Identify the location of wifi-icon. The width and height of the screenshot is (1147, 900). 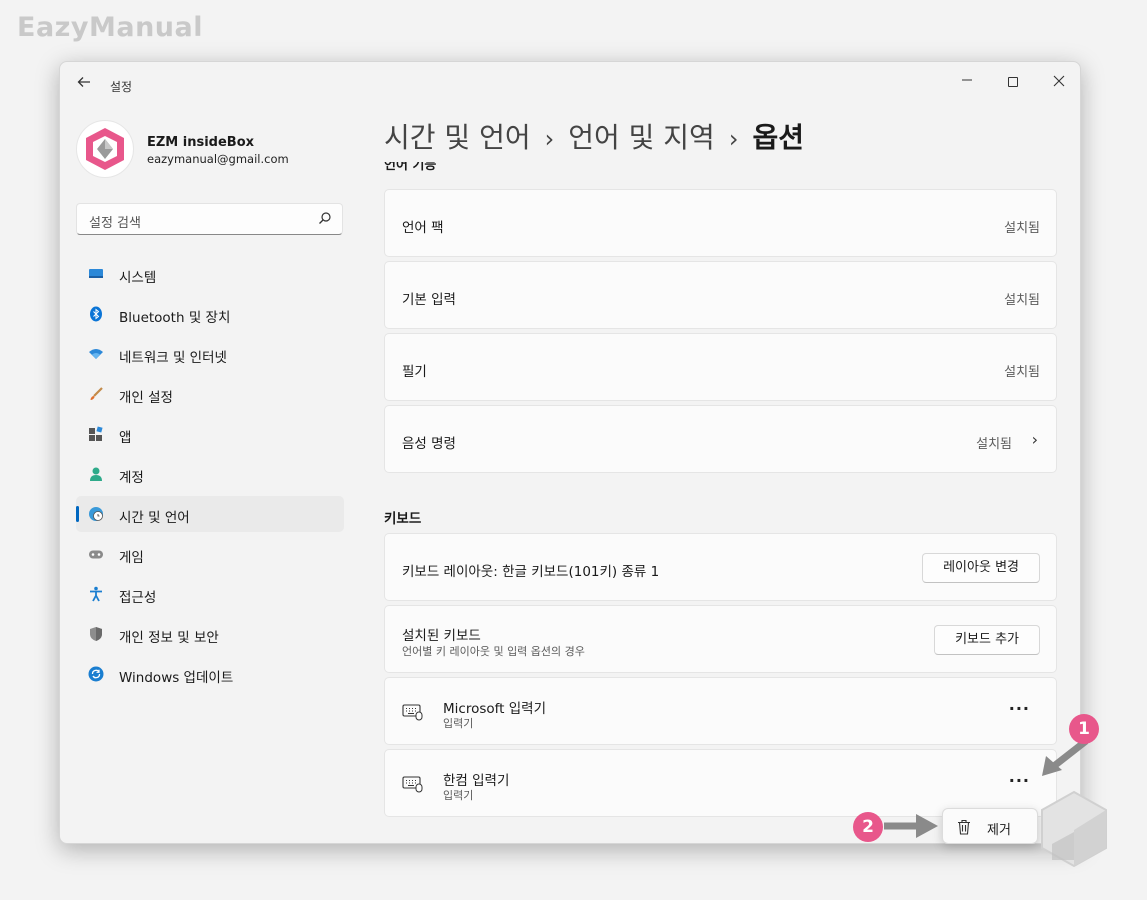
(96, 354).